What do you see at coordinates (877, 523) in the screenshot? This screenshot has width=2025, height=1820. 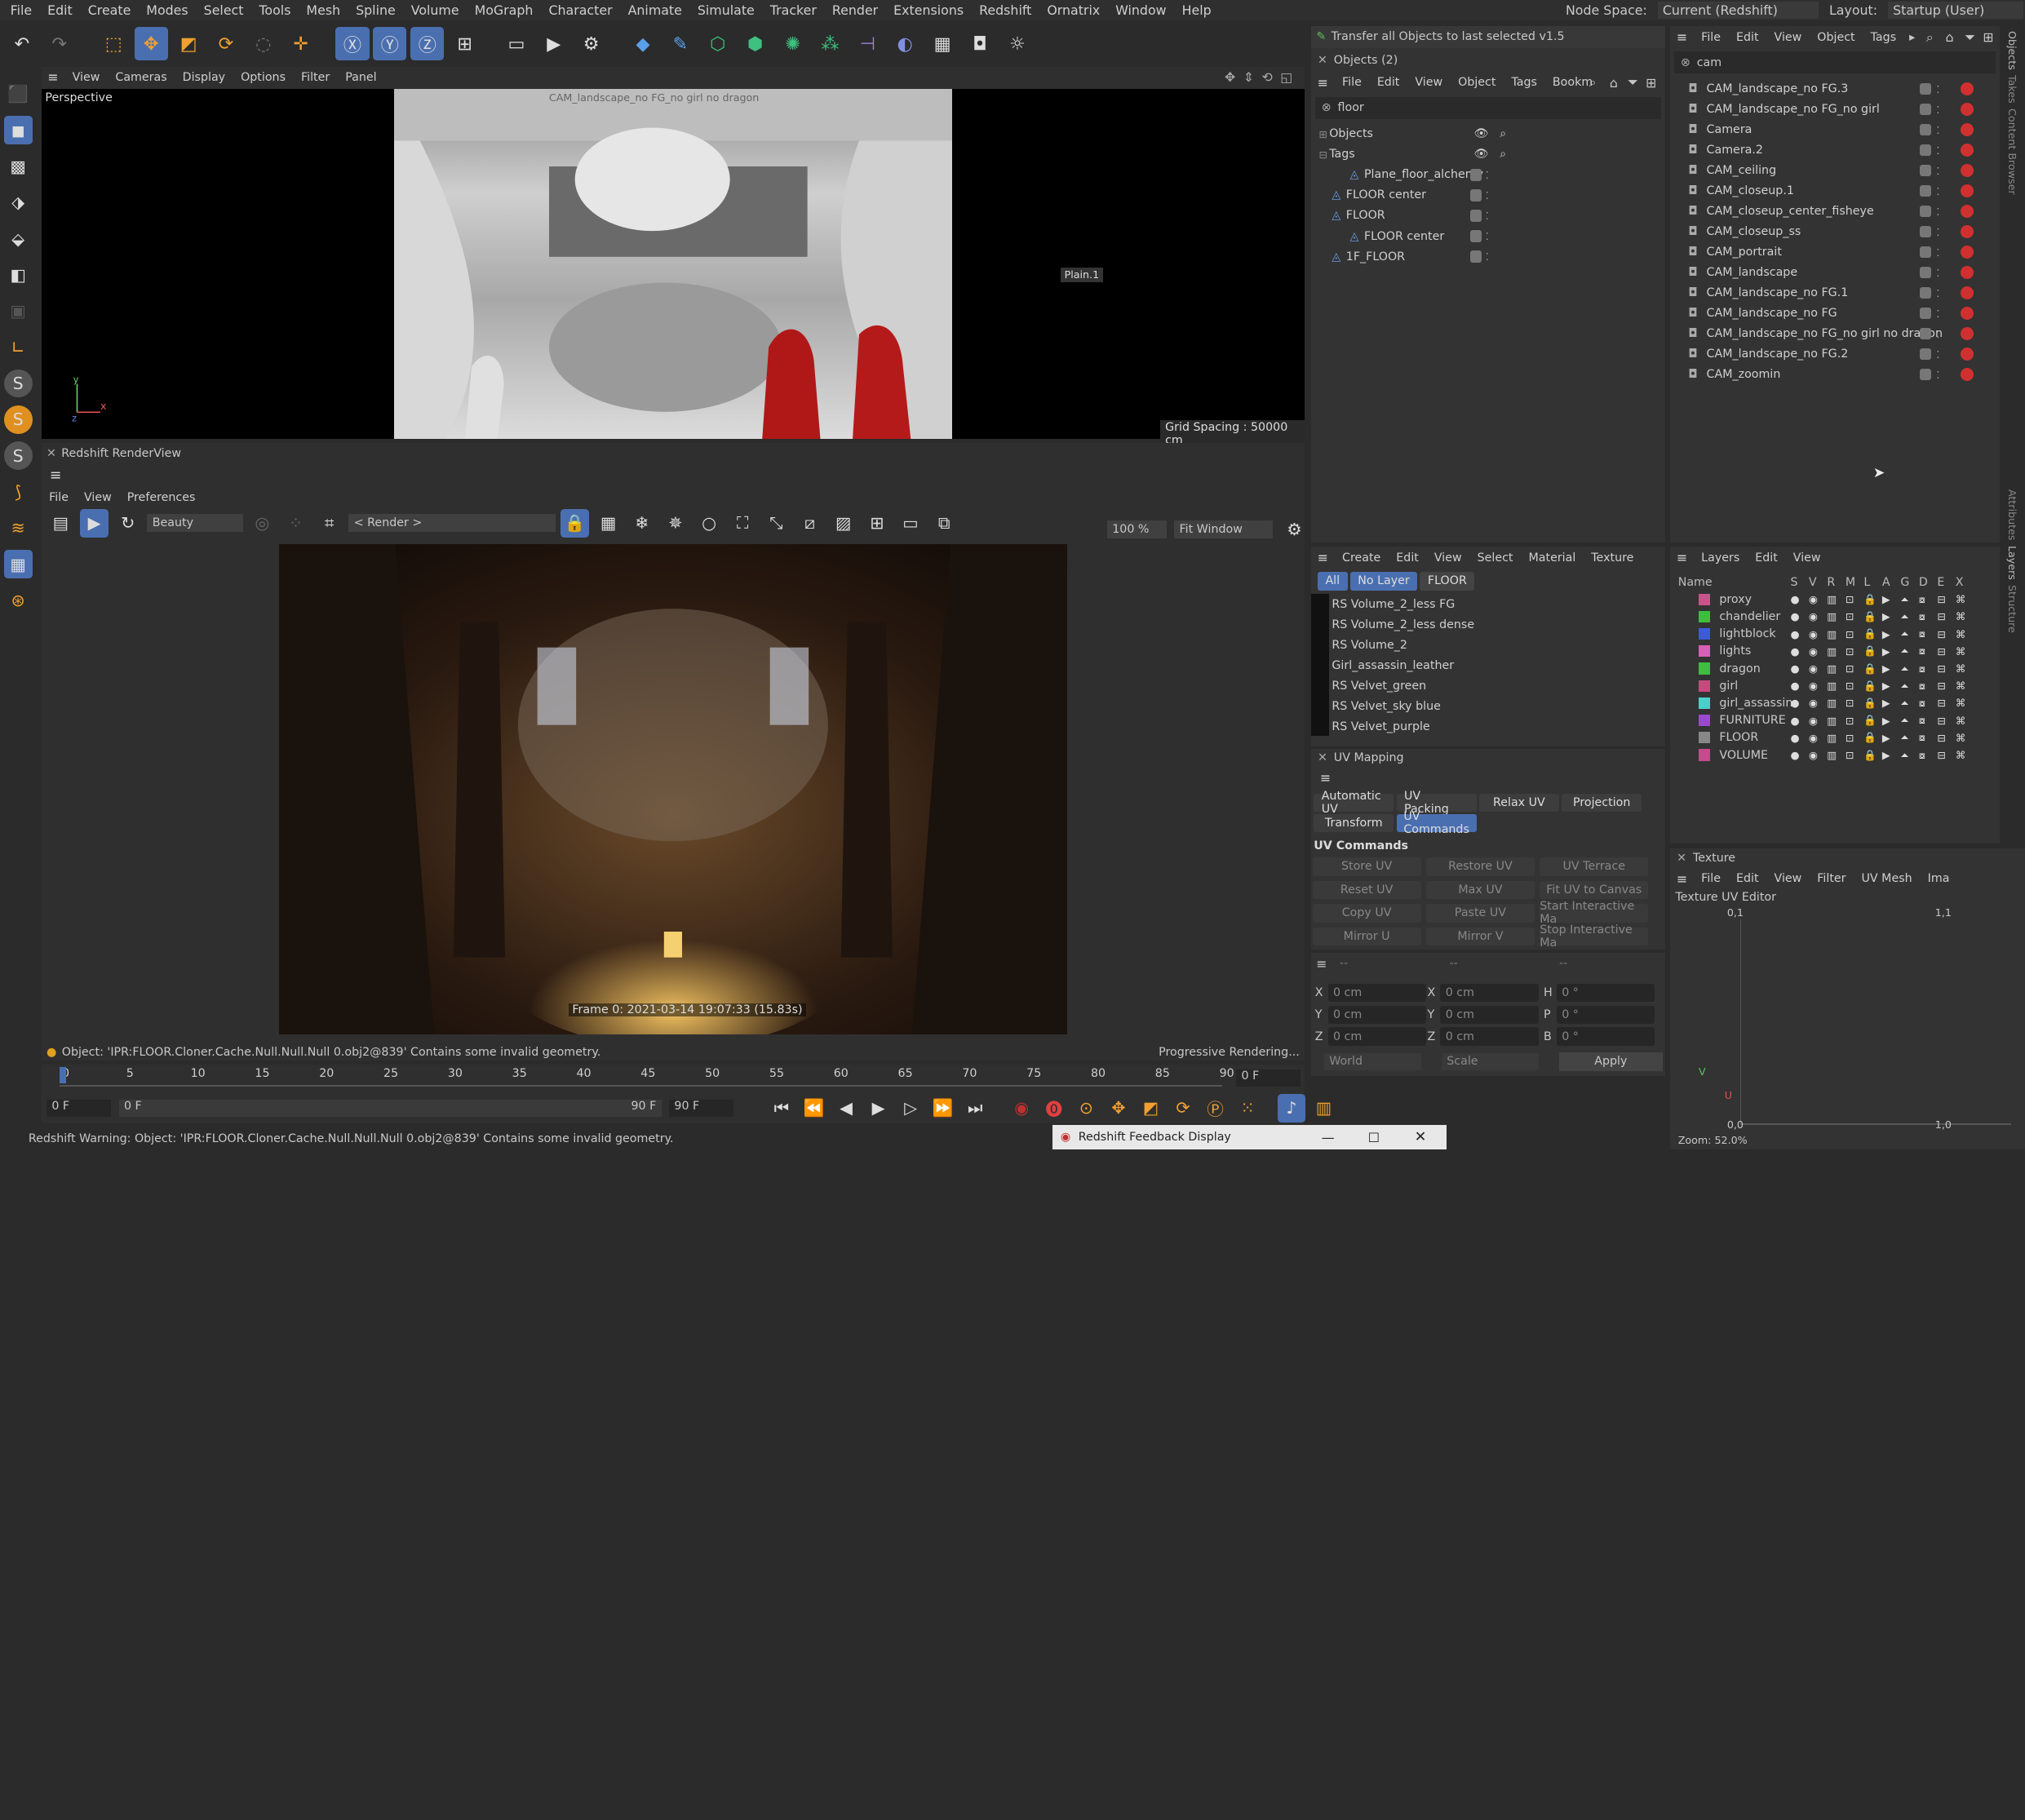 I see `add-snapshot-icon: ⊞` at bounding box center [877, 523].